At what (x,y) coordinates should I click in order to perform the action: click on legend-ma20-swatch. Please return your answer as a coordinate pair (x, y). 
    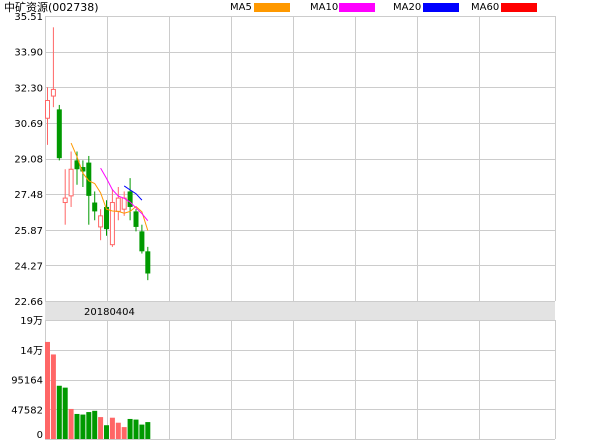
    Looking at the image, I should click on (441, 7).